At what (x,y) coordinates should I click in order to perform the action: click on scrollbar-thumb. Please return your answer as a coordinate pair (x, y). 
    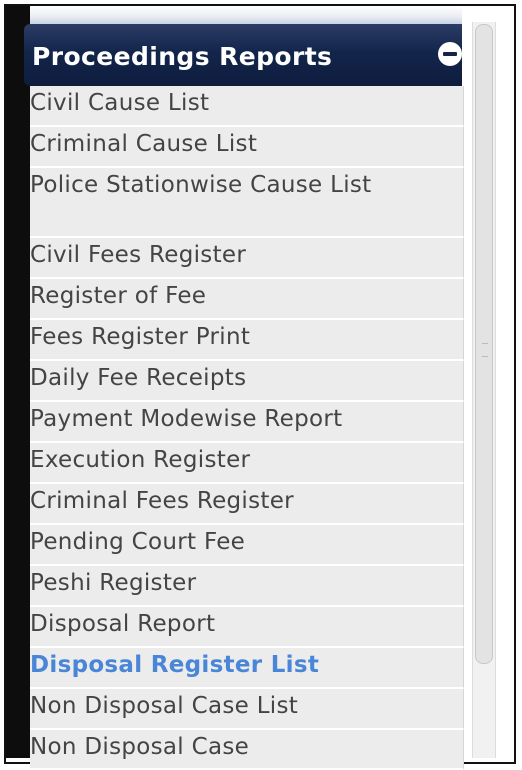
    Looking at the image, I should click on (484, 344).